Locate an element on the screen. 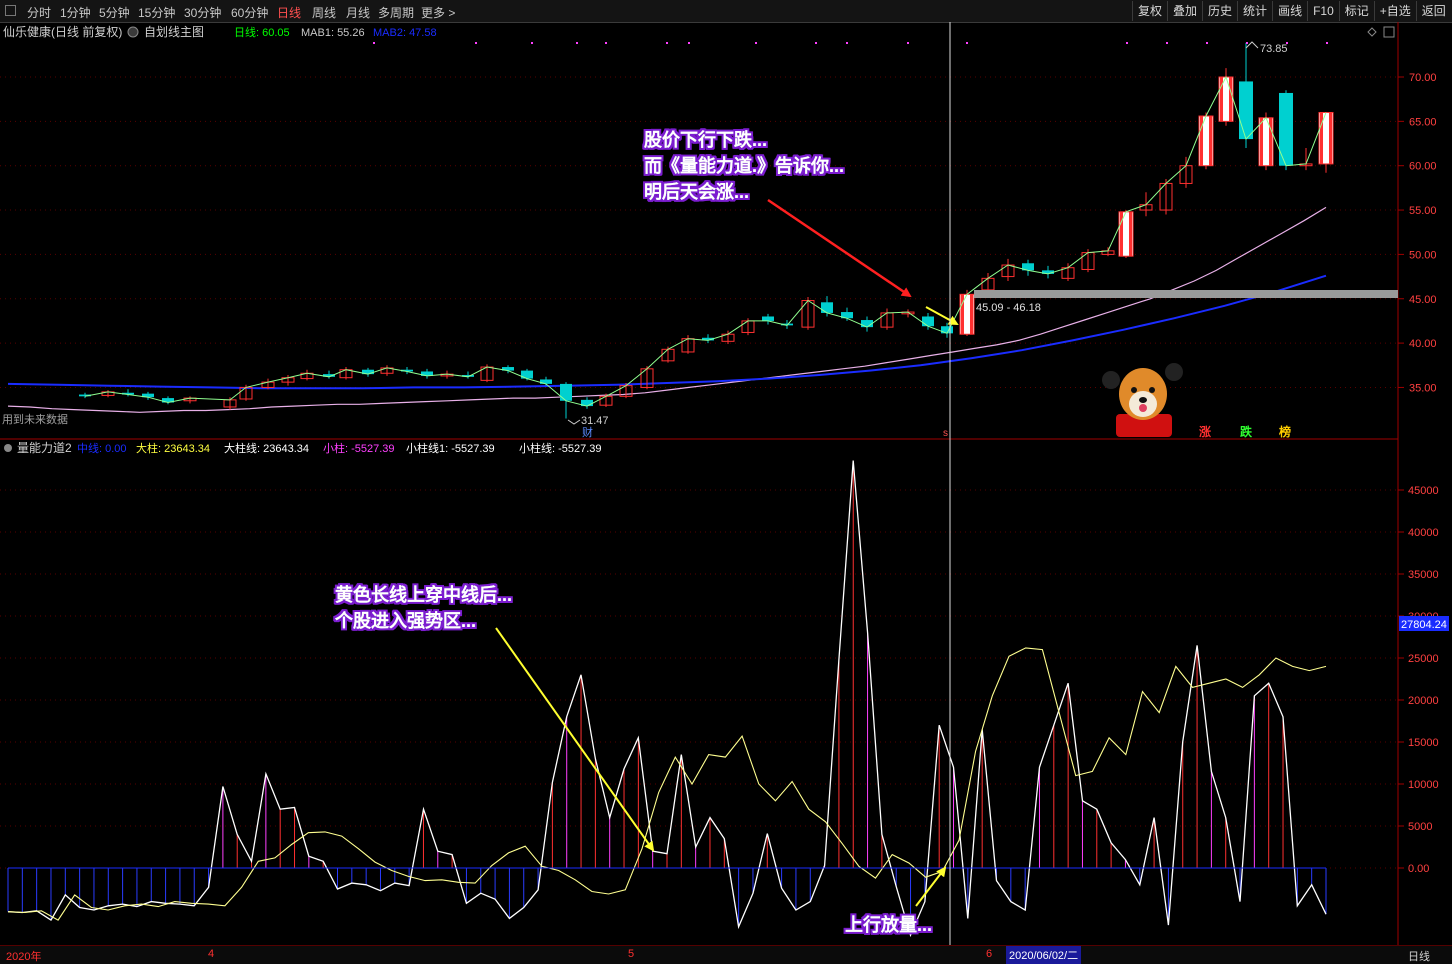  ind-small-line1: 小柱线1: -5527.39 is located at coordinates (450, 448).